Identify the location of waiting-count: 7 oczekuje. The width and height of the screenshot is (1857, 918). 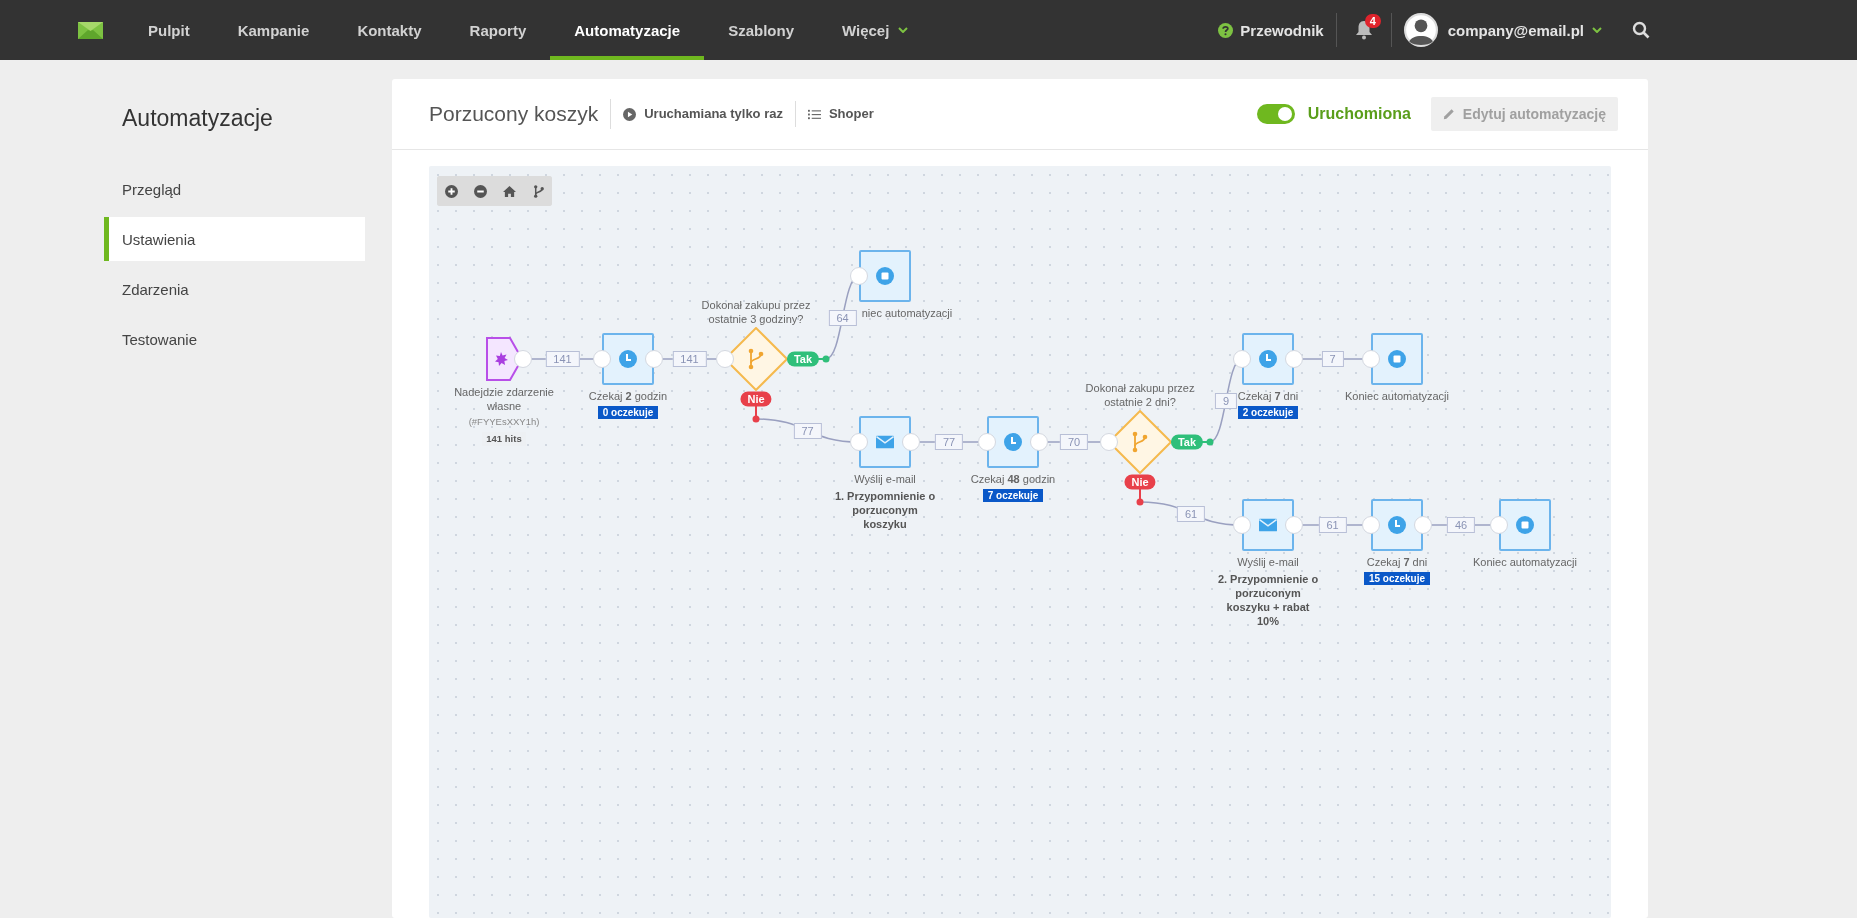
(1013, 495).